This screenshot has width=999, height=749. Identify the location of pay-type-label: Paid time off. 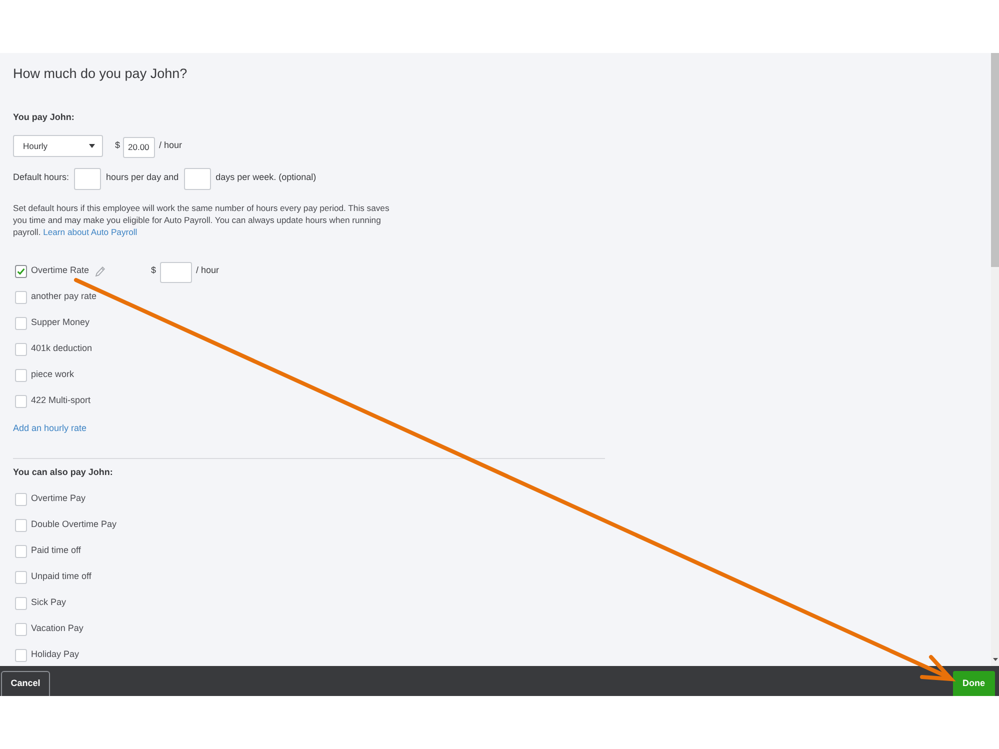
(56, 551).